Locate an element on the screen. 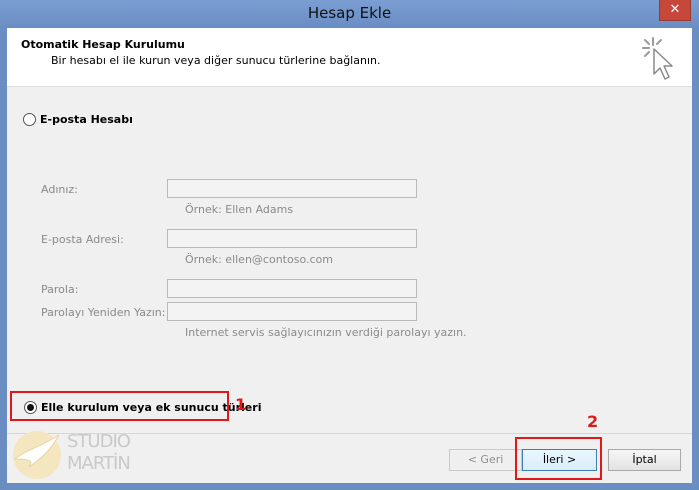 The height and width of the screenshot is (490, 699). password-label: Parola: is located at coordinates (60, 289).